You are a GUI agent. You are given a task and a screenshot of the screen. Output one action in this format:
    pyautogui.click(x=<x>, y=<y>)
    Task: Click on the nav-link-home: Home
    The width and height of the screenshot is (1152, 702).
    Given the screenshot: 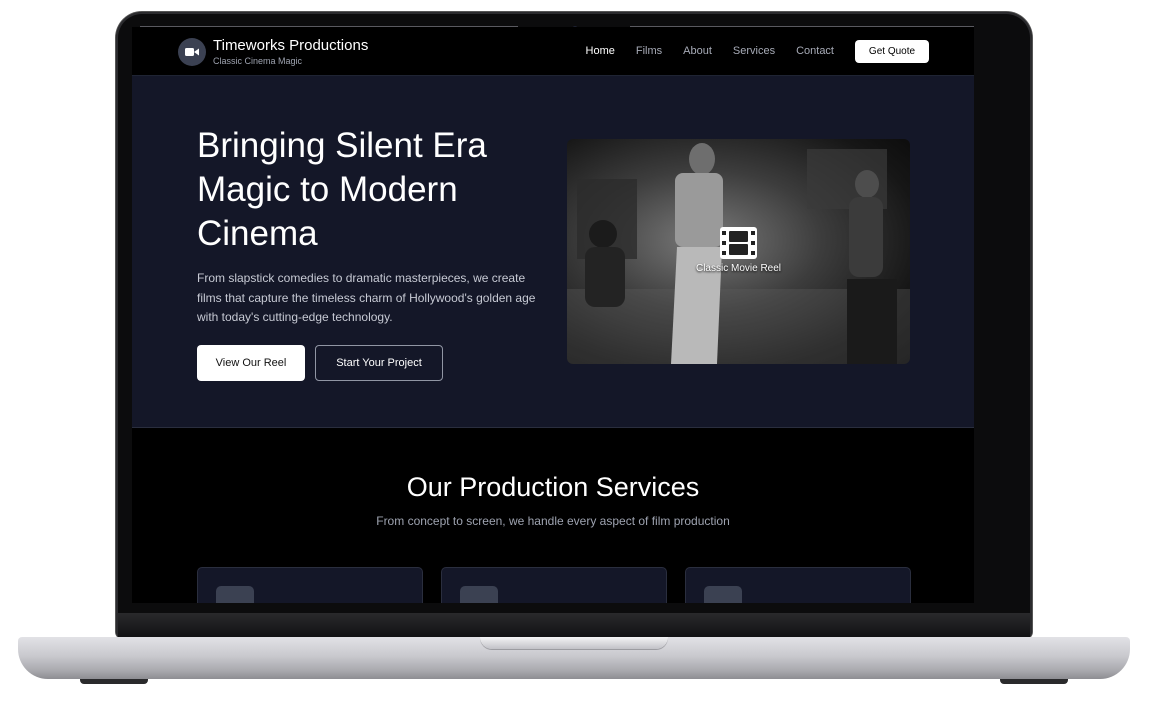 What is the action you would take?
    pyautogui.click(x=600, y=51)
    